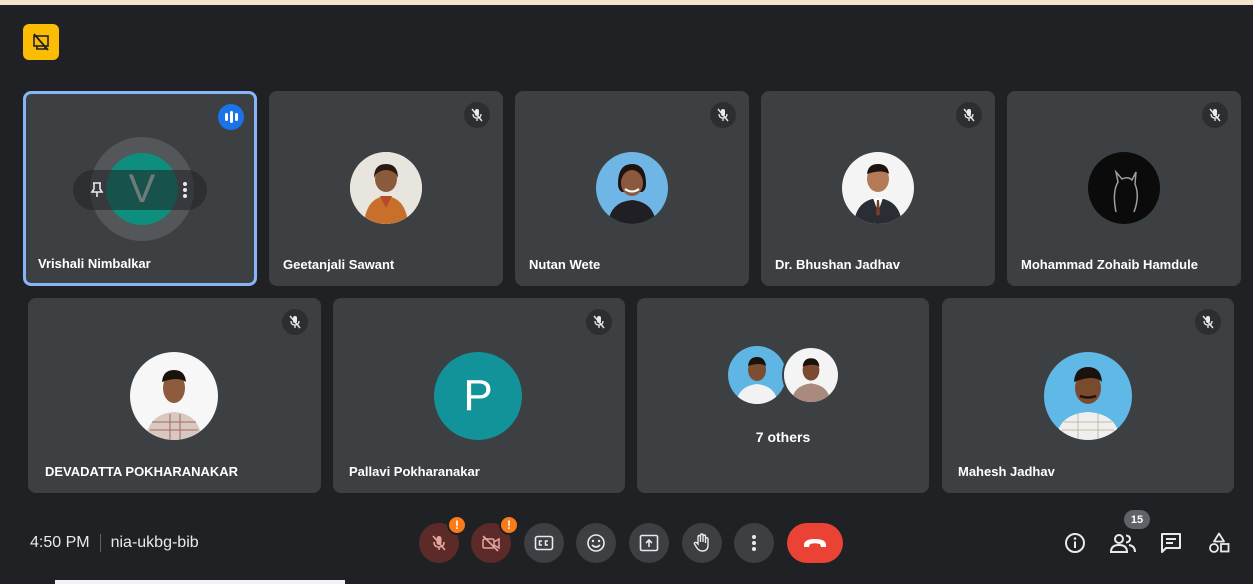 The image size is (1253, 584). I want to click on participant-tile: DEVADATTA POKHARANAKAR, so click(174, 395).